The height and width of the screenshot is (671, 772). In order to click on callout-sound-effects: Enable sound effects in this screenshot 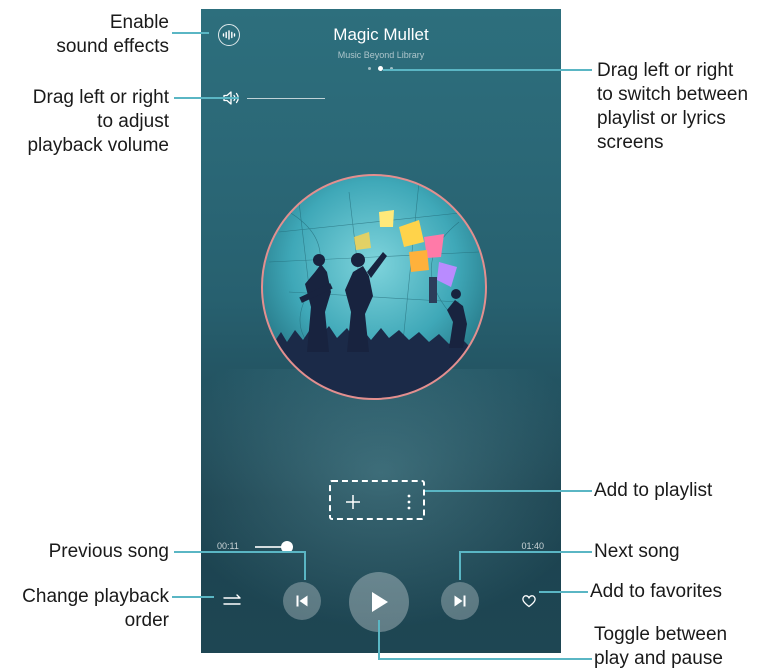, I will do `click(112, 35)`.